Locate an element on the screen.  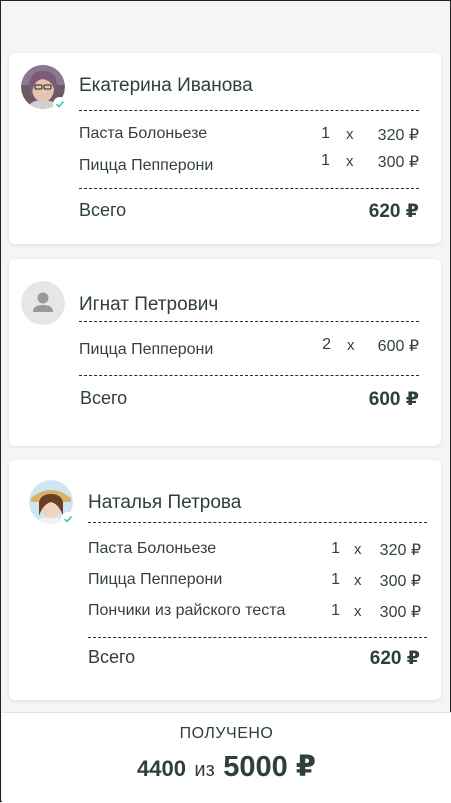
received-summary-bar: ПОЛУЧЕНО 4400 из 5000 ₽ is located at coordinates (226, 757).